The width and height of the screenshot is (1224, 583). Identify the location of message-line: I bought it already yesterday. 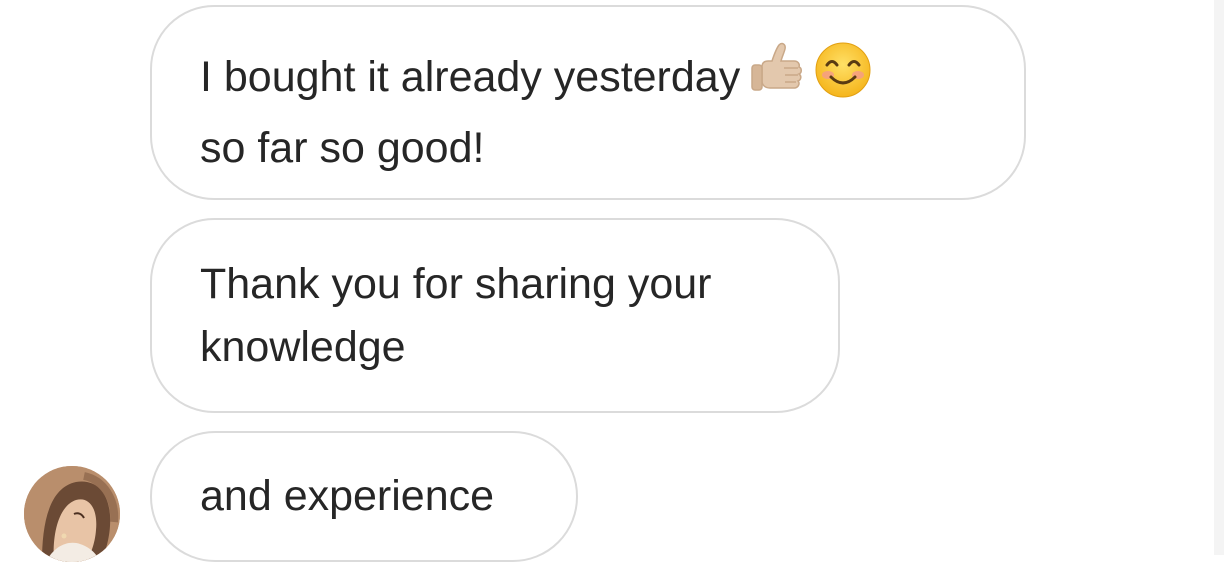
(589, 79).